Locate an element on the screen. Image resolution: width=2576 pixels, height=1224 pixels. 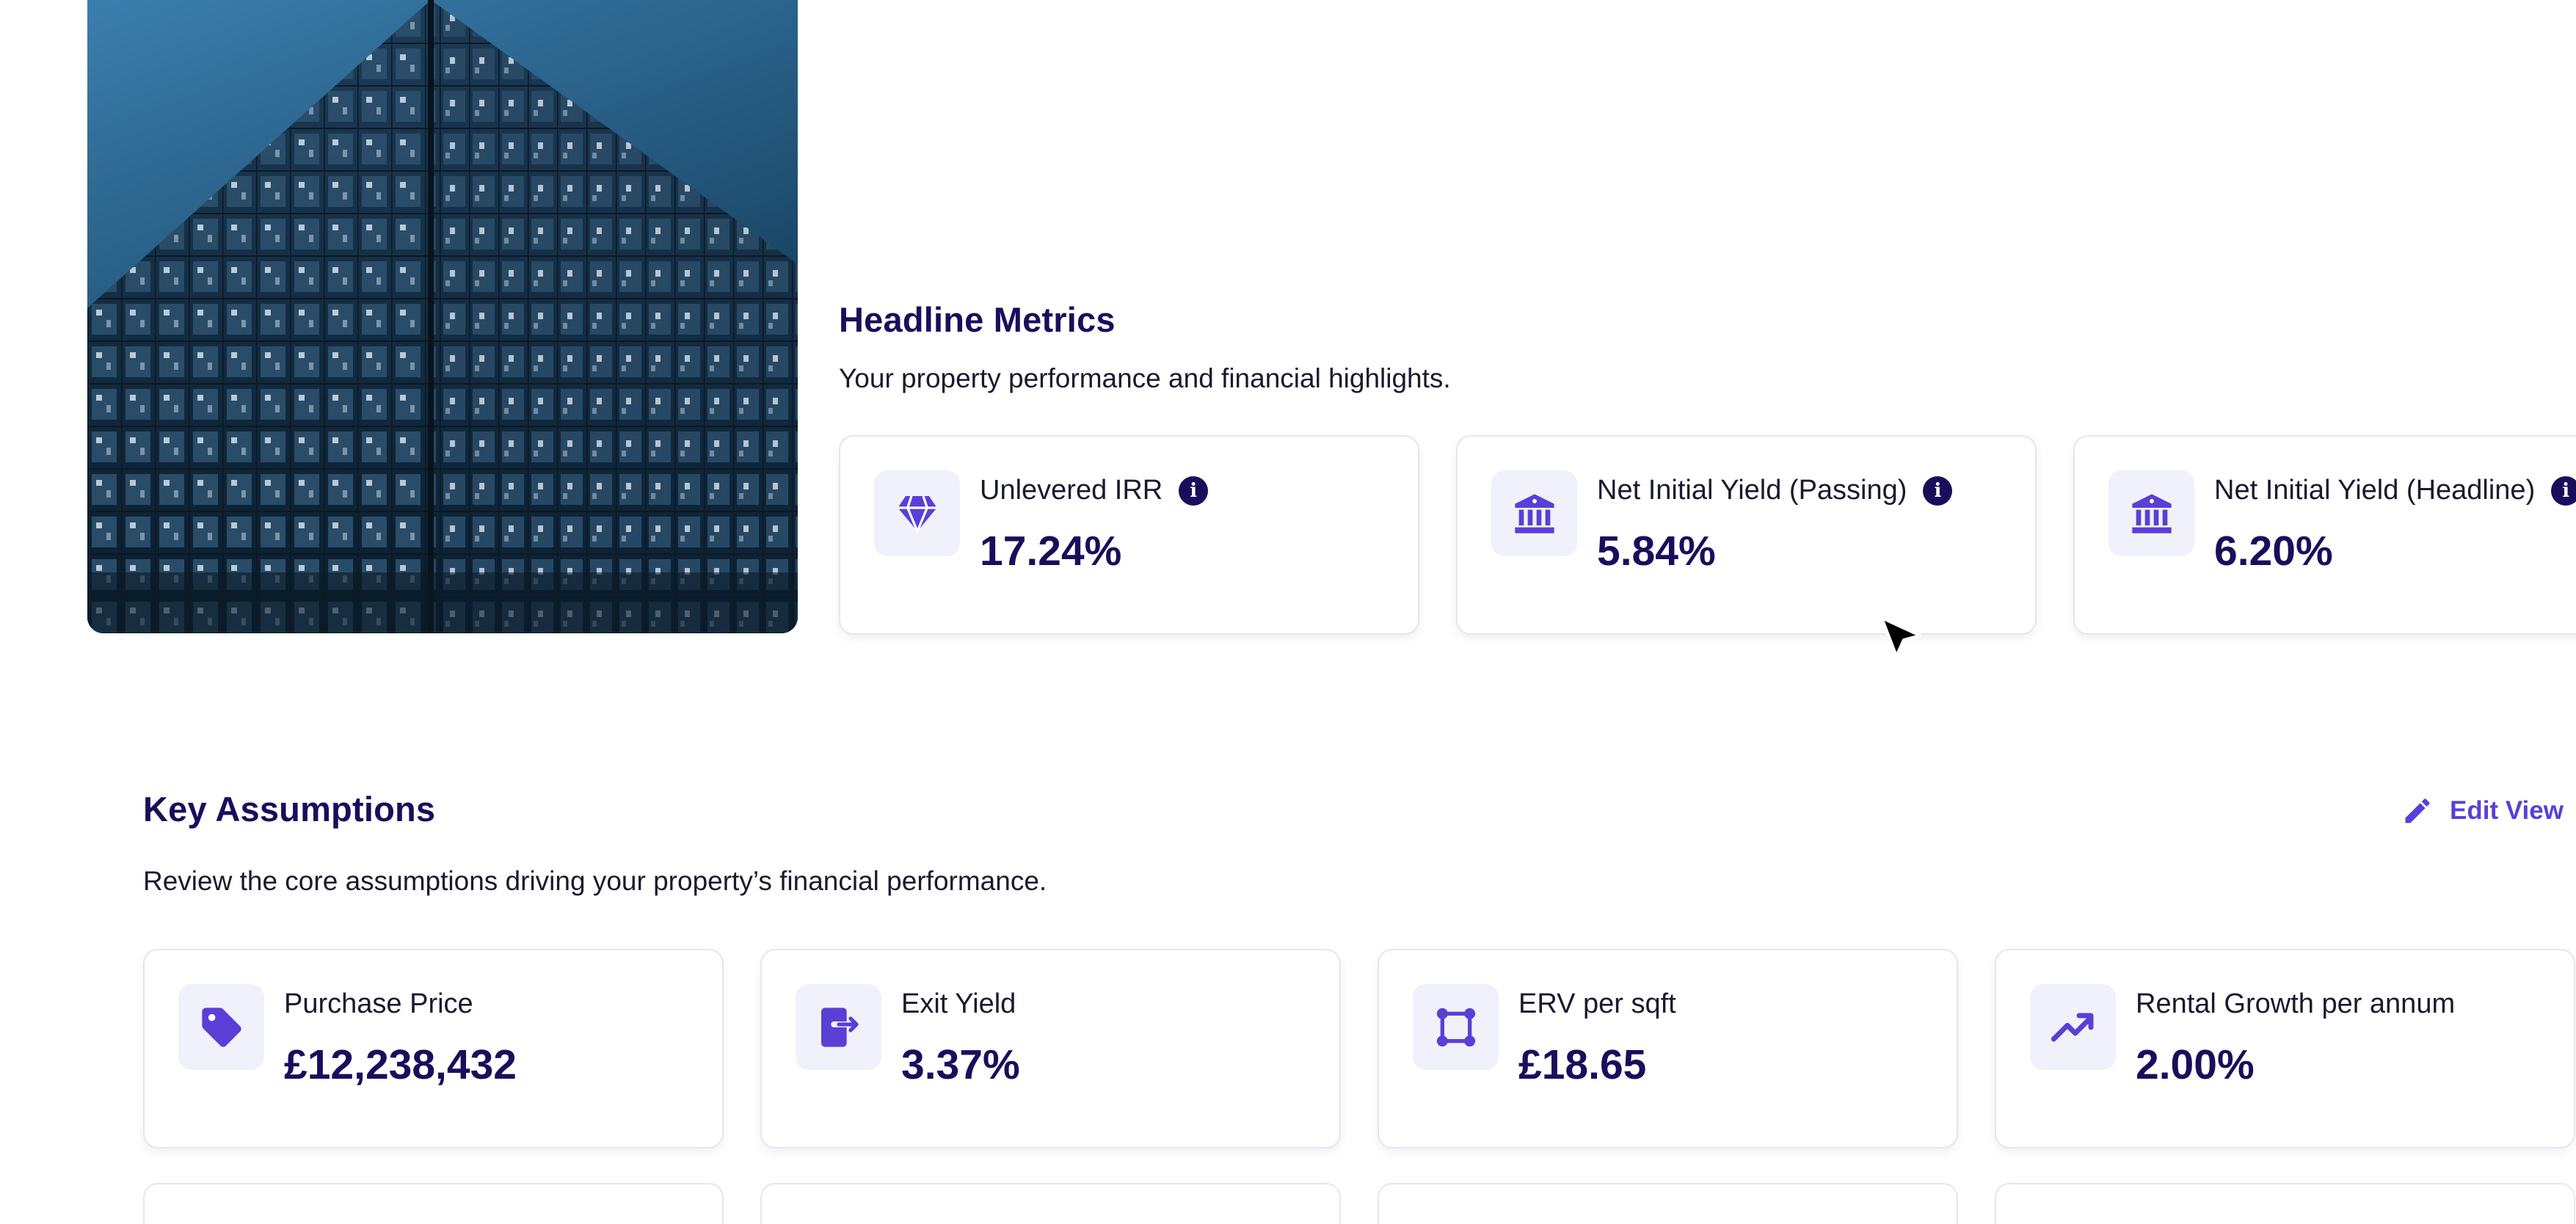
key-assumptions-title: Key Assumptions is located at coordinates (289, 809).